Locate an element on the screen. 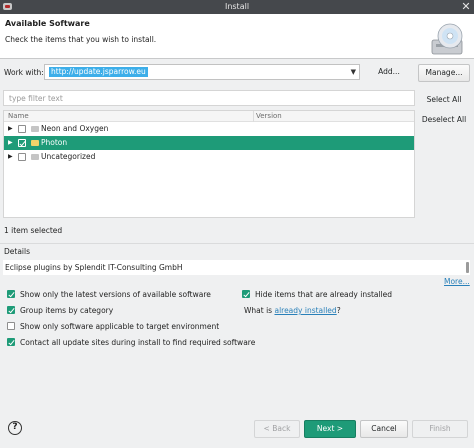 This screenshot has width=474, height=448. selection-status: 1 item selected is located at coordinates (33, 230).